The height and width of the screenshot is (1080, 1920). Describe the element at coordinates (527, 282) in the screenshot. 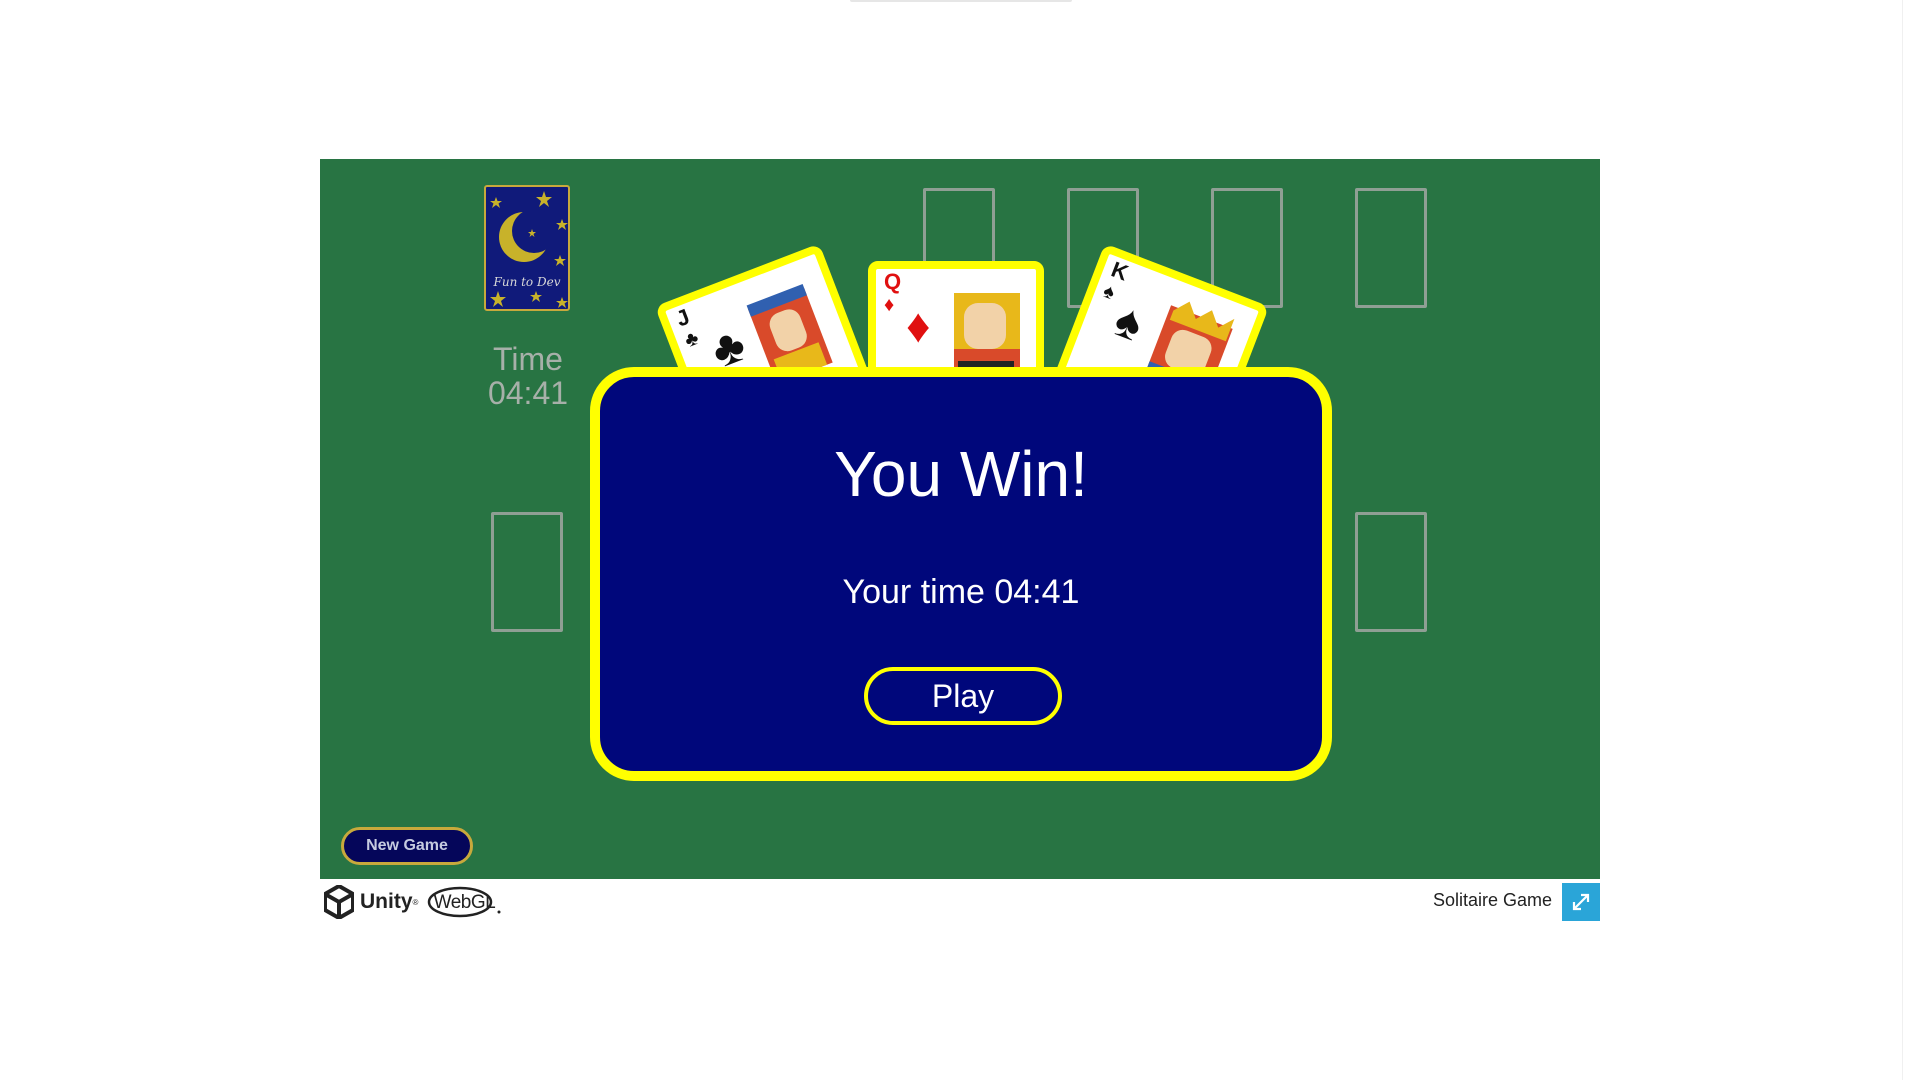

I see `card-back-text: Fun to Dev` at that location.